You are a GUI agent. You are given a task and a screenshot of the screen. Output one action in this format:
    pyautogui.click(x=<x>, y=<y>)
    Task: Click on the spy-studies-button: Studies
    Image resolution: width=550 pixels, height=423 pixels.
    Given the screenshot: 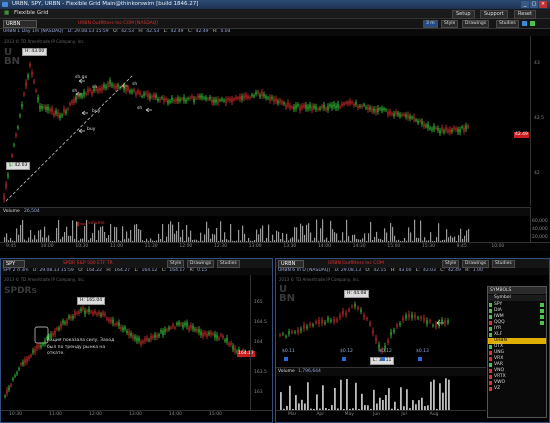 What is the action you would take?
    pyautogui.click(x=228, y=264)
    